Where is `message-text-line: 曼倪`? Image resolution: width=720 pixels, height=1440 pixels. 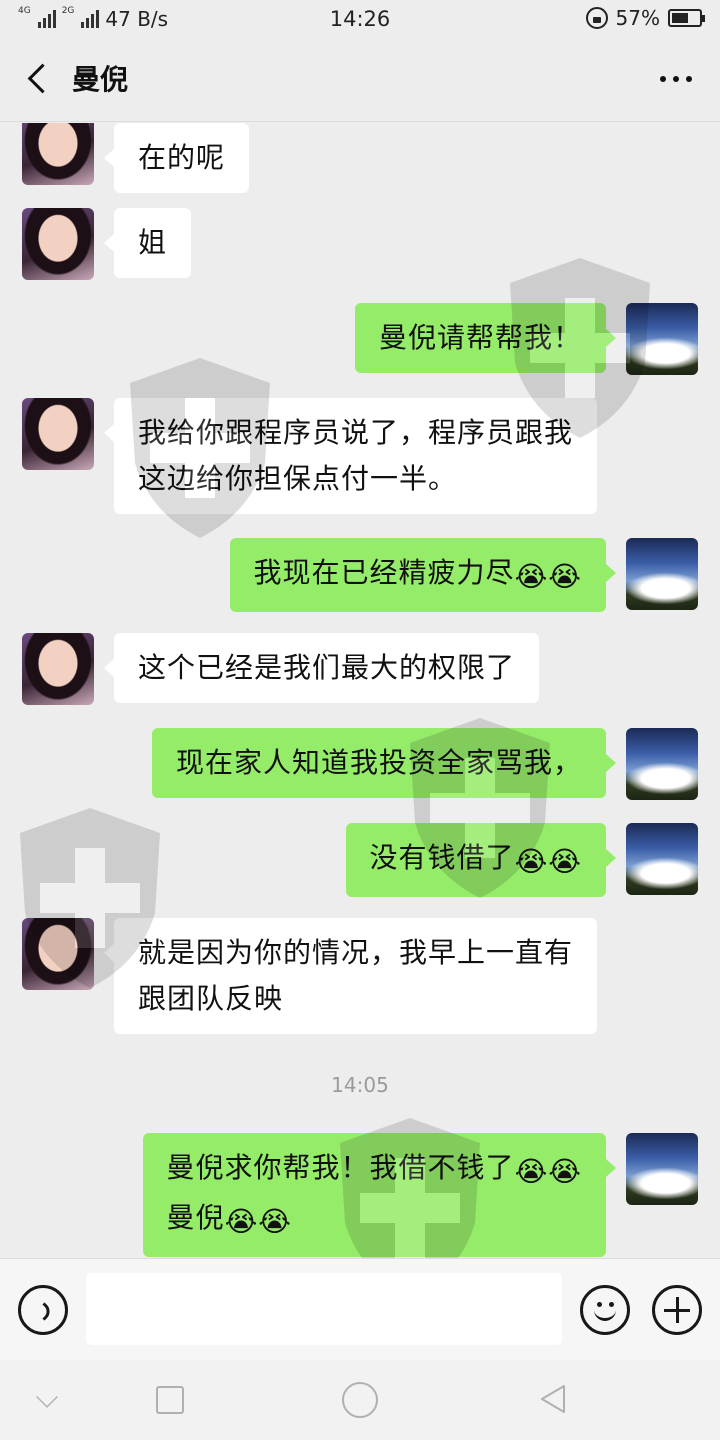
message-text-line: 曼倪 is located at coordinates (195, 1217).